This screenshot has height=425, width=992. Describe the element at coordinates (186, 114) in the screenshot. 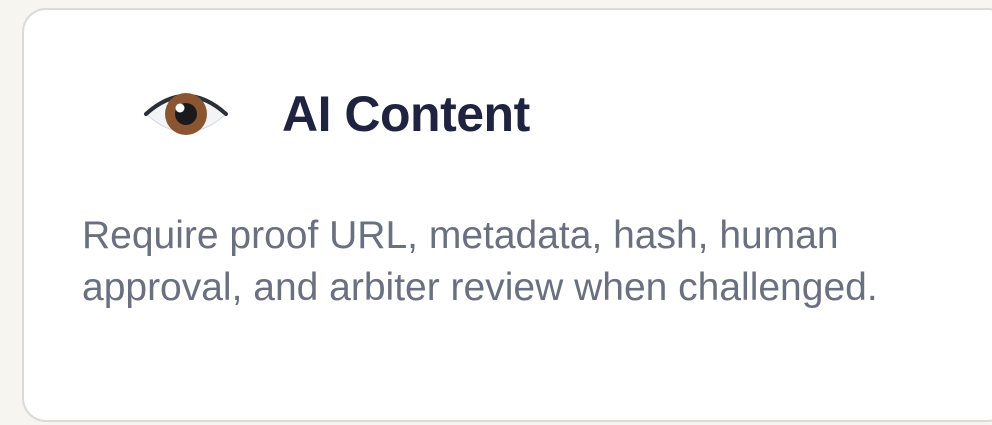

I see `eye-icon` at that location.